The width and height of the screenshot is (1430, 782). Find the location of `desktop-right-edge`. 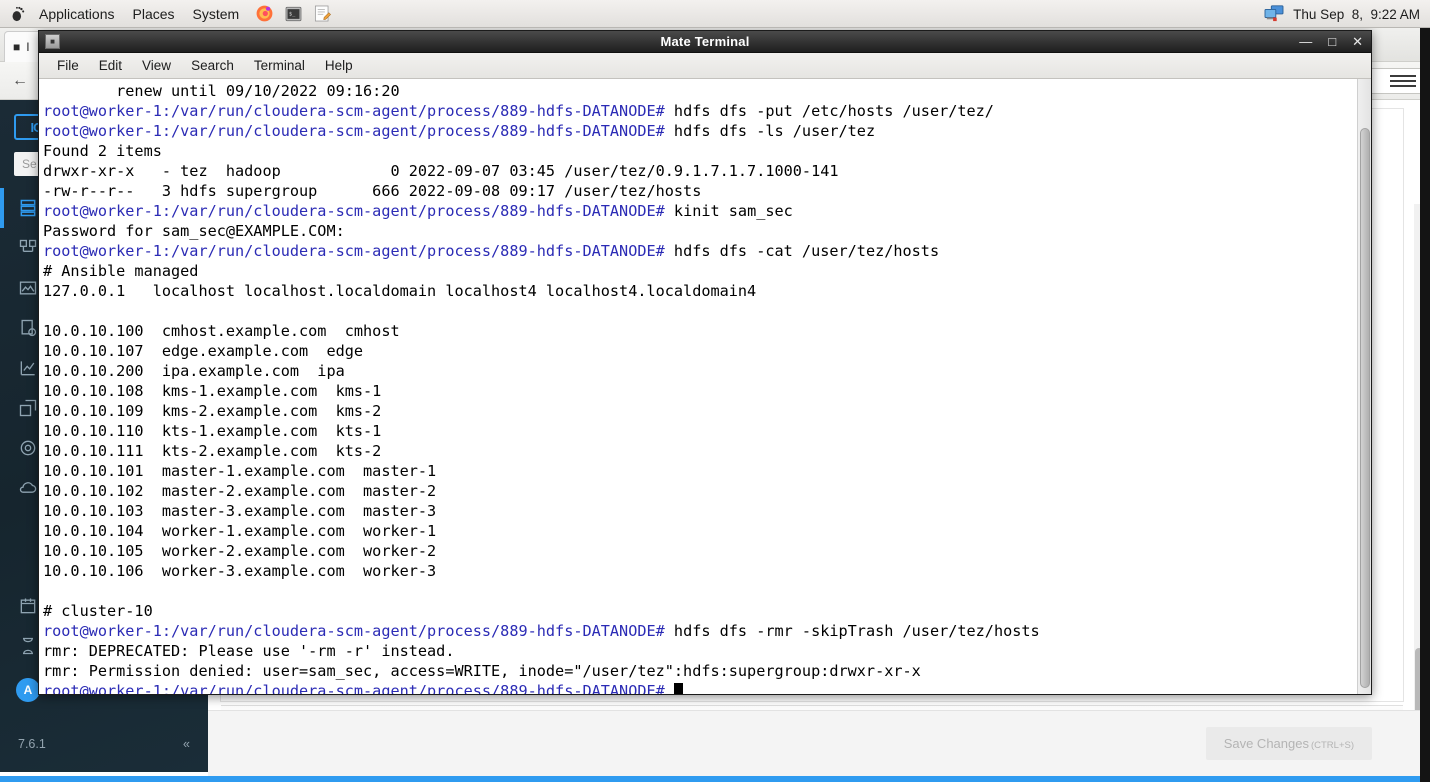

desktop-right-edge is located at coordinates (1425, 405).